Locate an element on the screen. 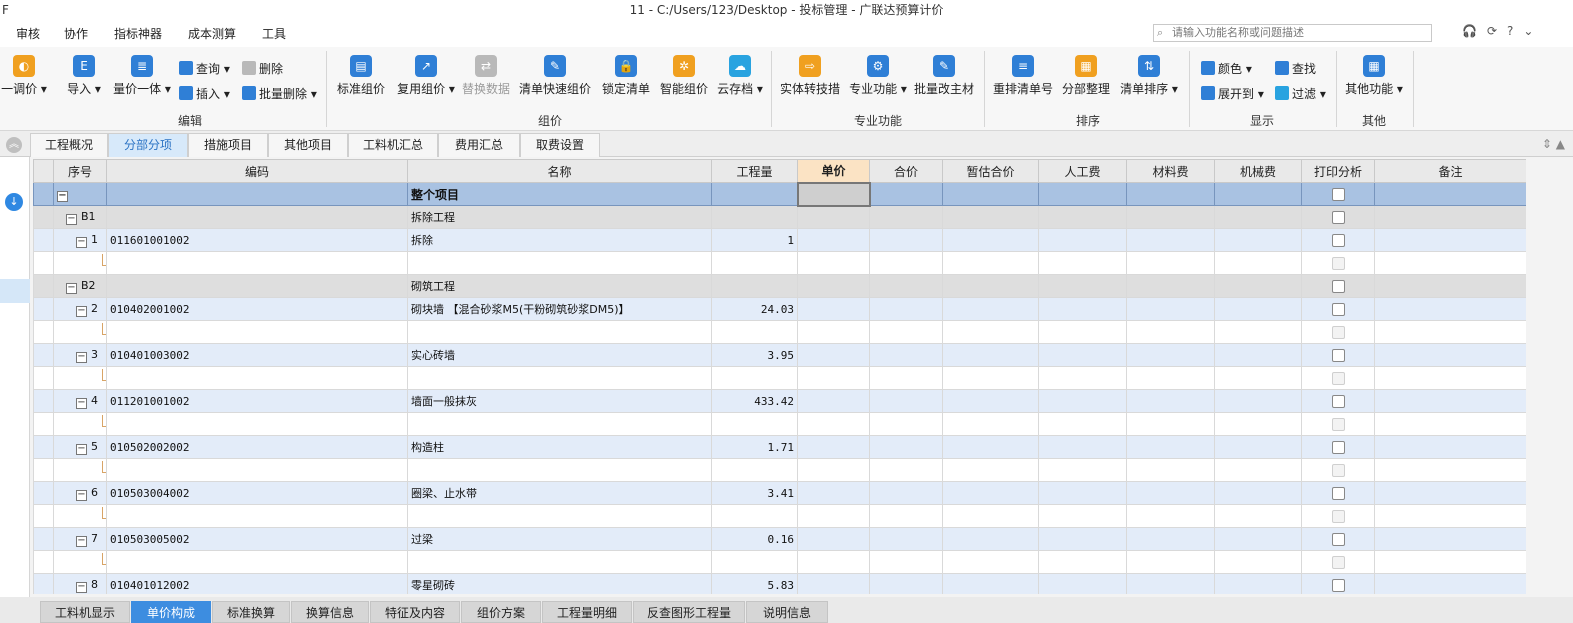 This screenshot has width=1573, height=623. row-name: 砌块墙 【混合砂浆M5(干粉砌筑砂浆DM5)】 is located at coordinates (559, 309).